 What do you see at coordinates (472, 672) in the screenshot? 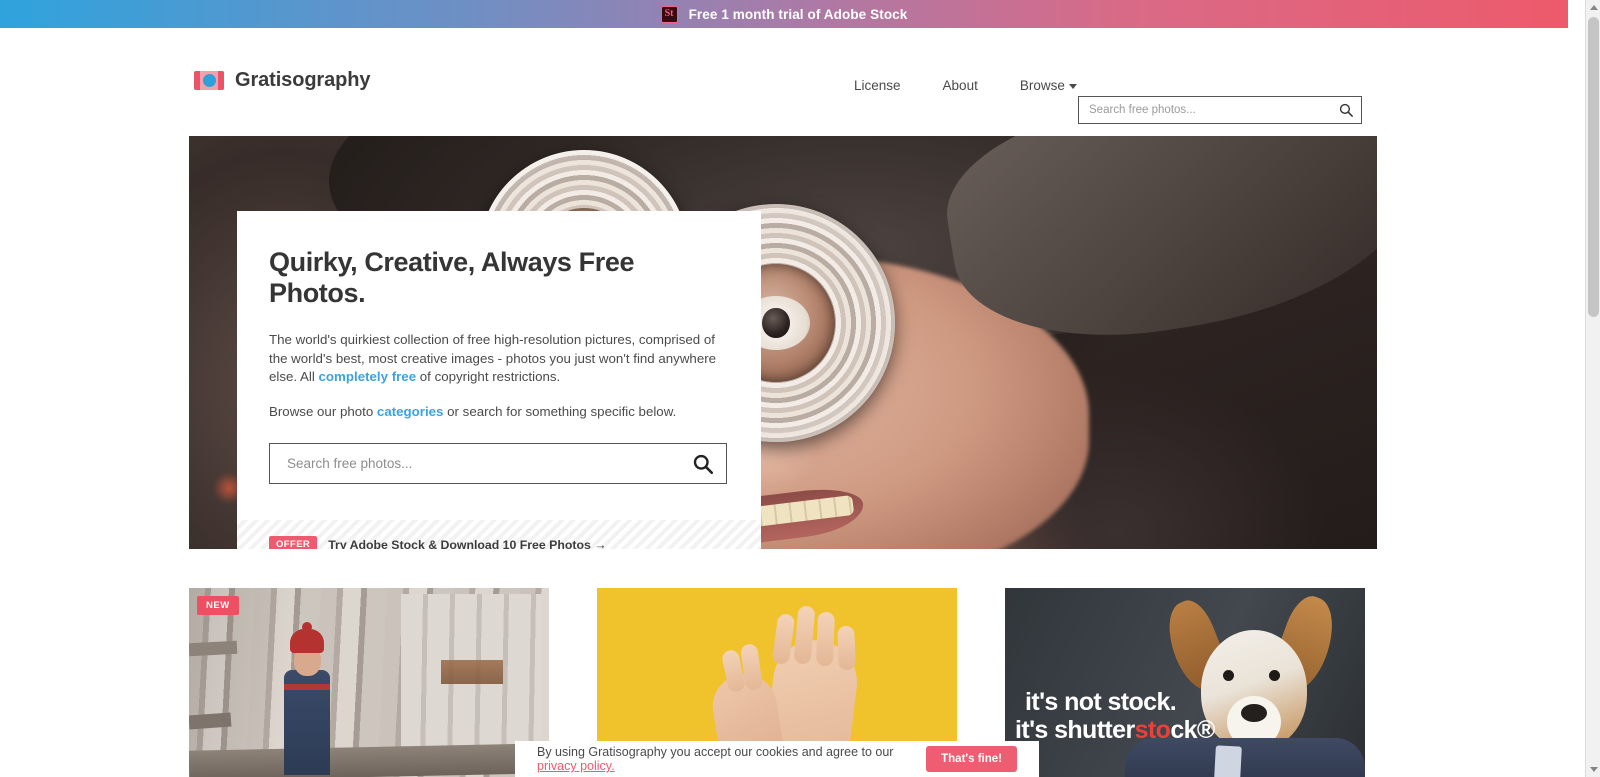
I see `thumb1-rusty-sign` at bounding box center [472, 672].